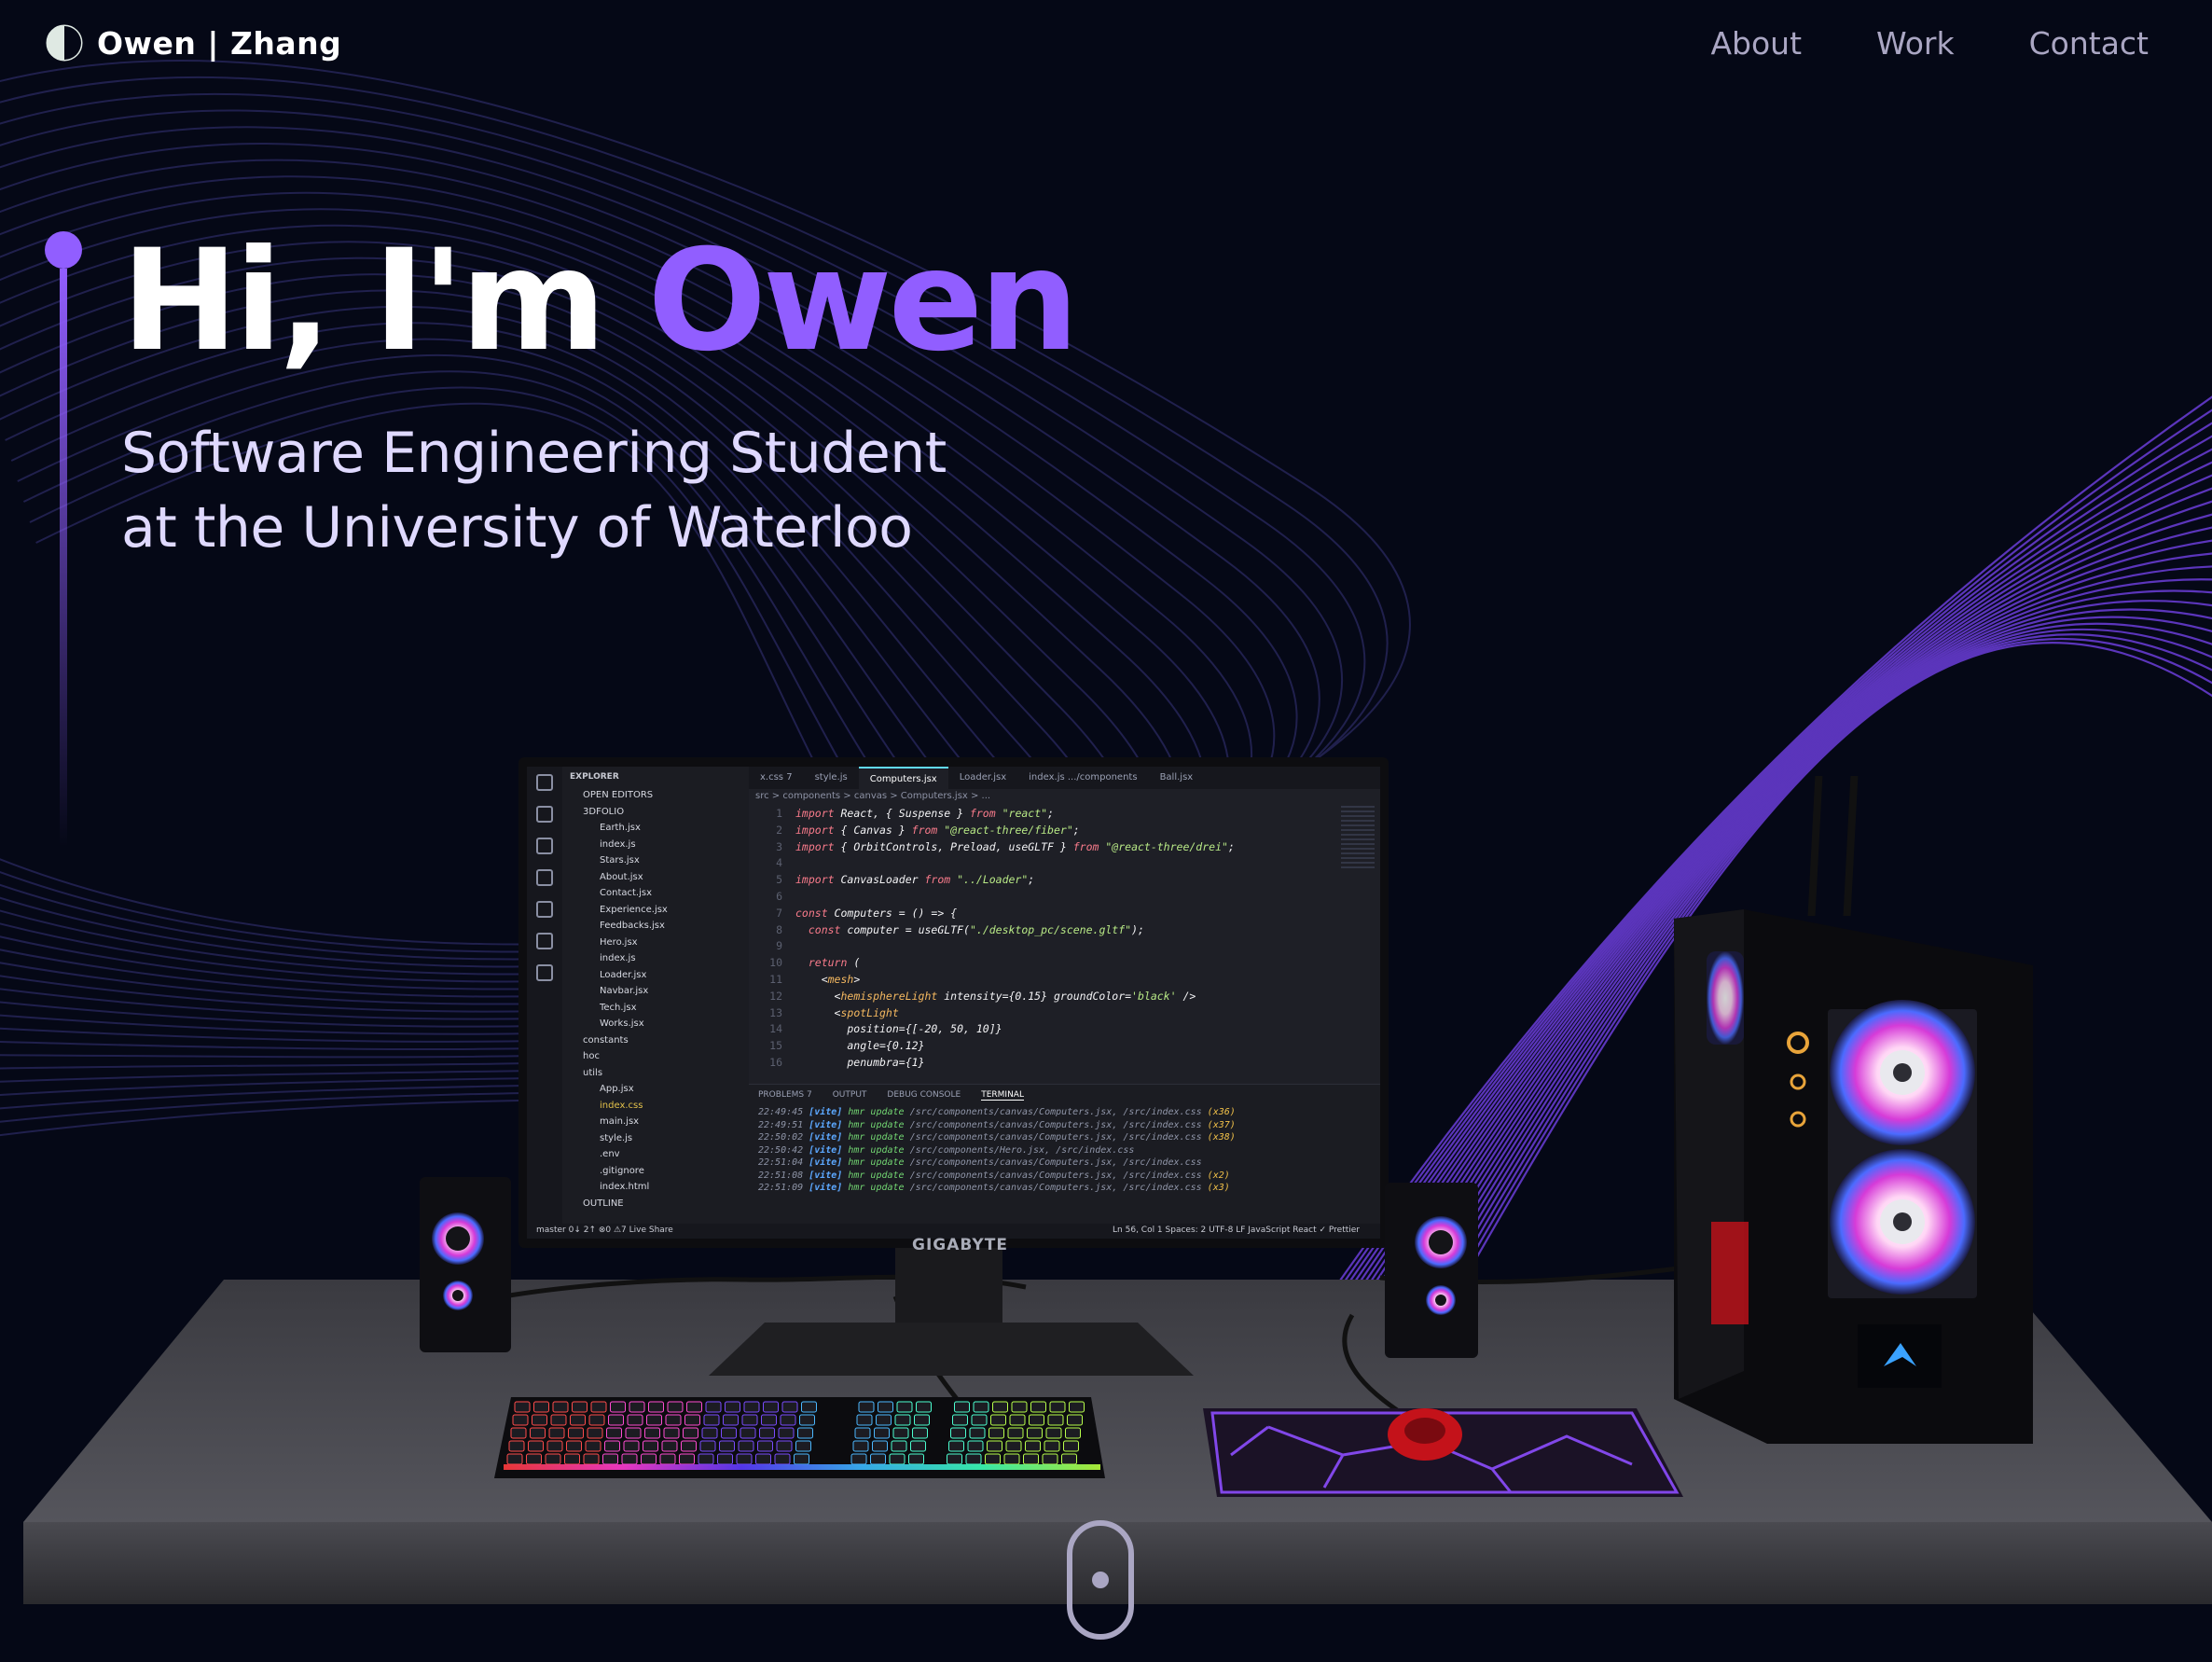 The height and width of the screenshot is (1662, 2212). I want to click on mouse-scroll-icon, so click(1100, 1580).